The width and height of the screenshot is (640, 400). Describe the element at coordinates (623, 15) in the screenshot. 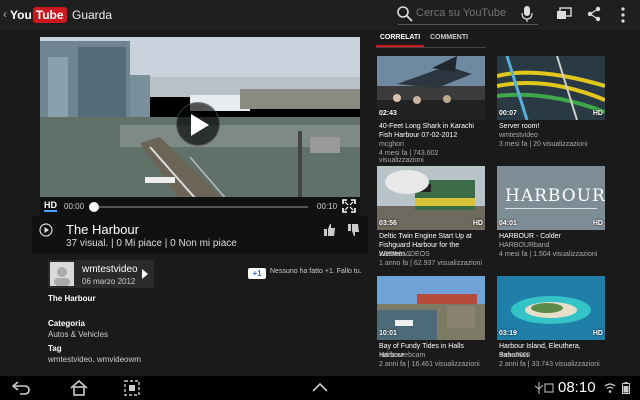

I see `more-icon` at that location.